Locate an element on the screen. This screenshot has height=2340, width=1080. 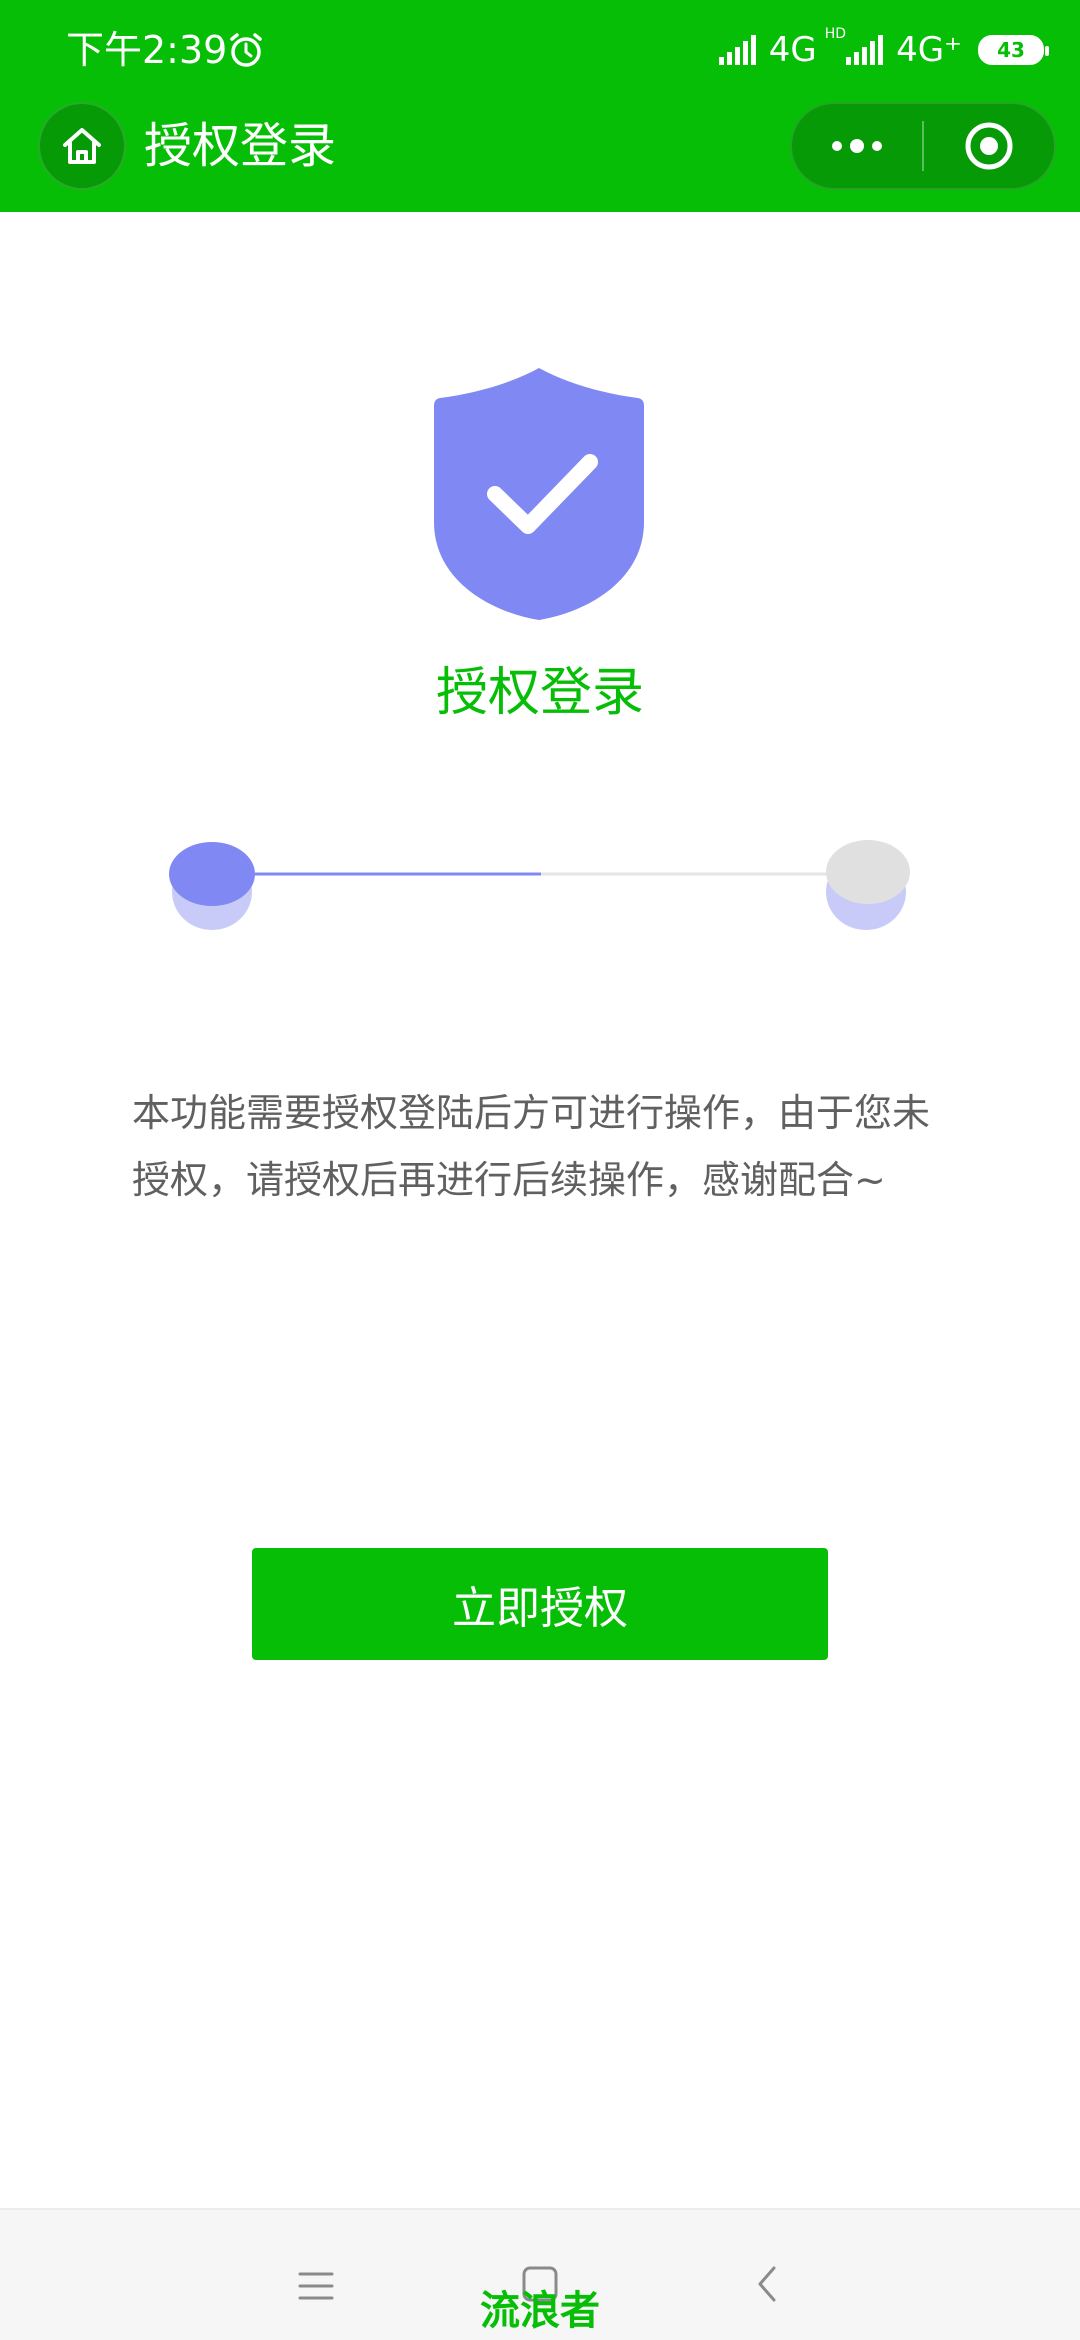
shield-check-icon is located at coordinates (539, 494).